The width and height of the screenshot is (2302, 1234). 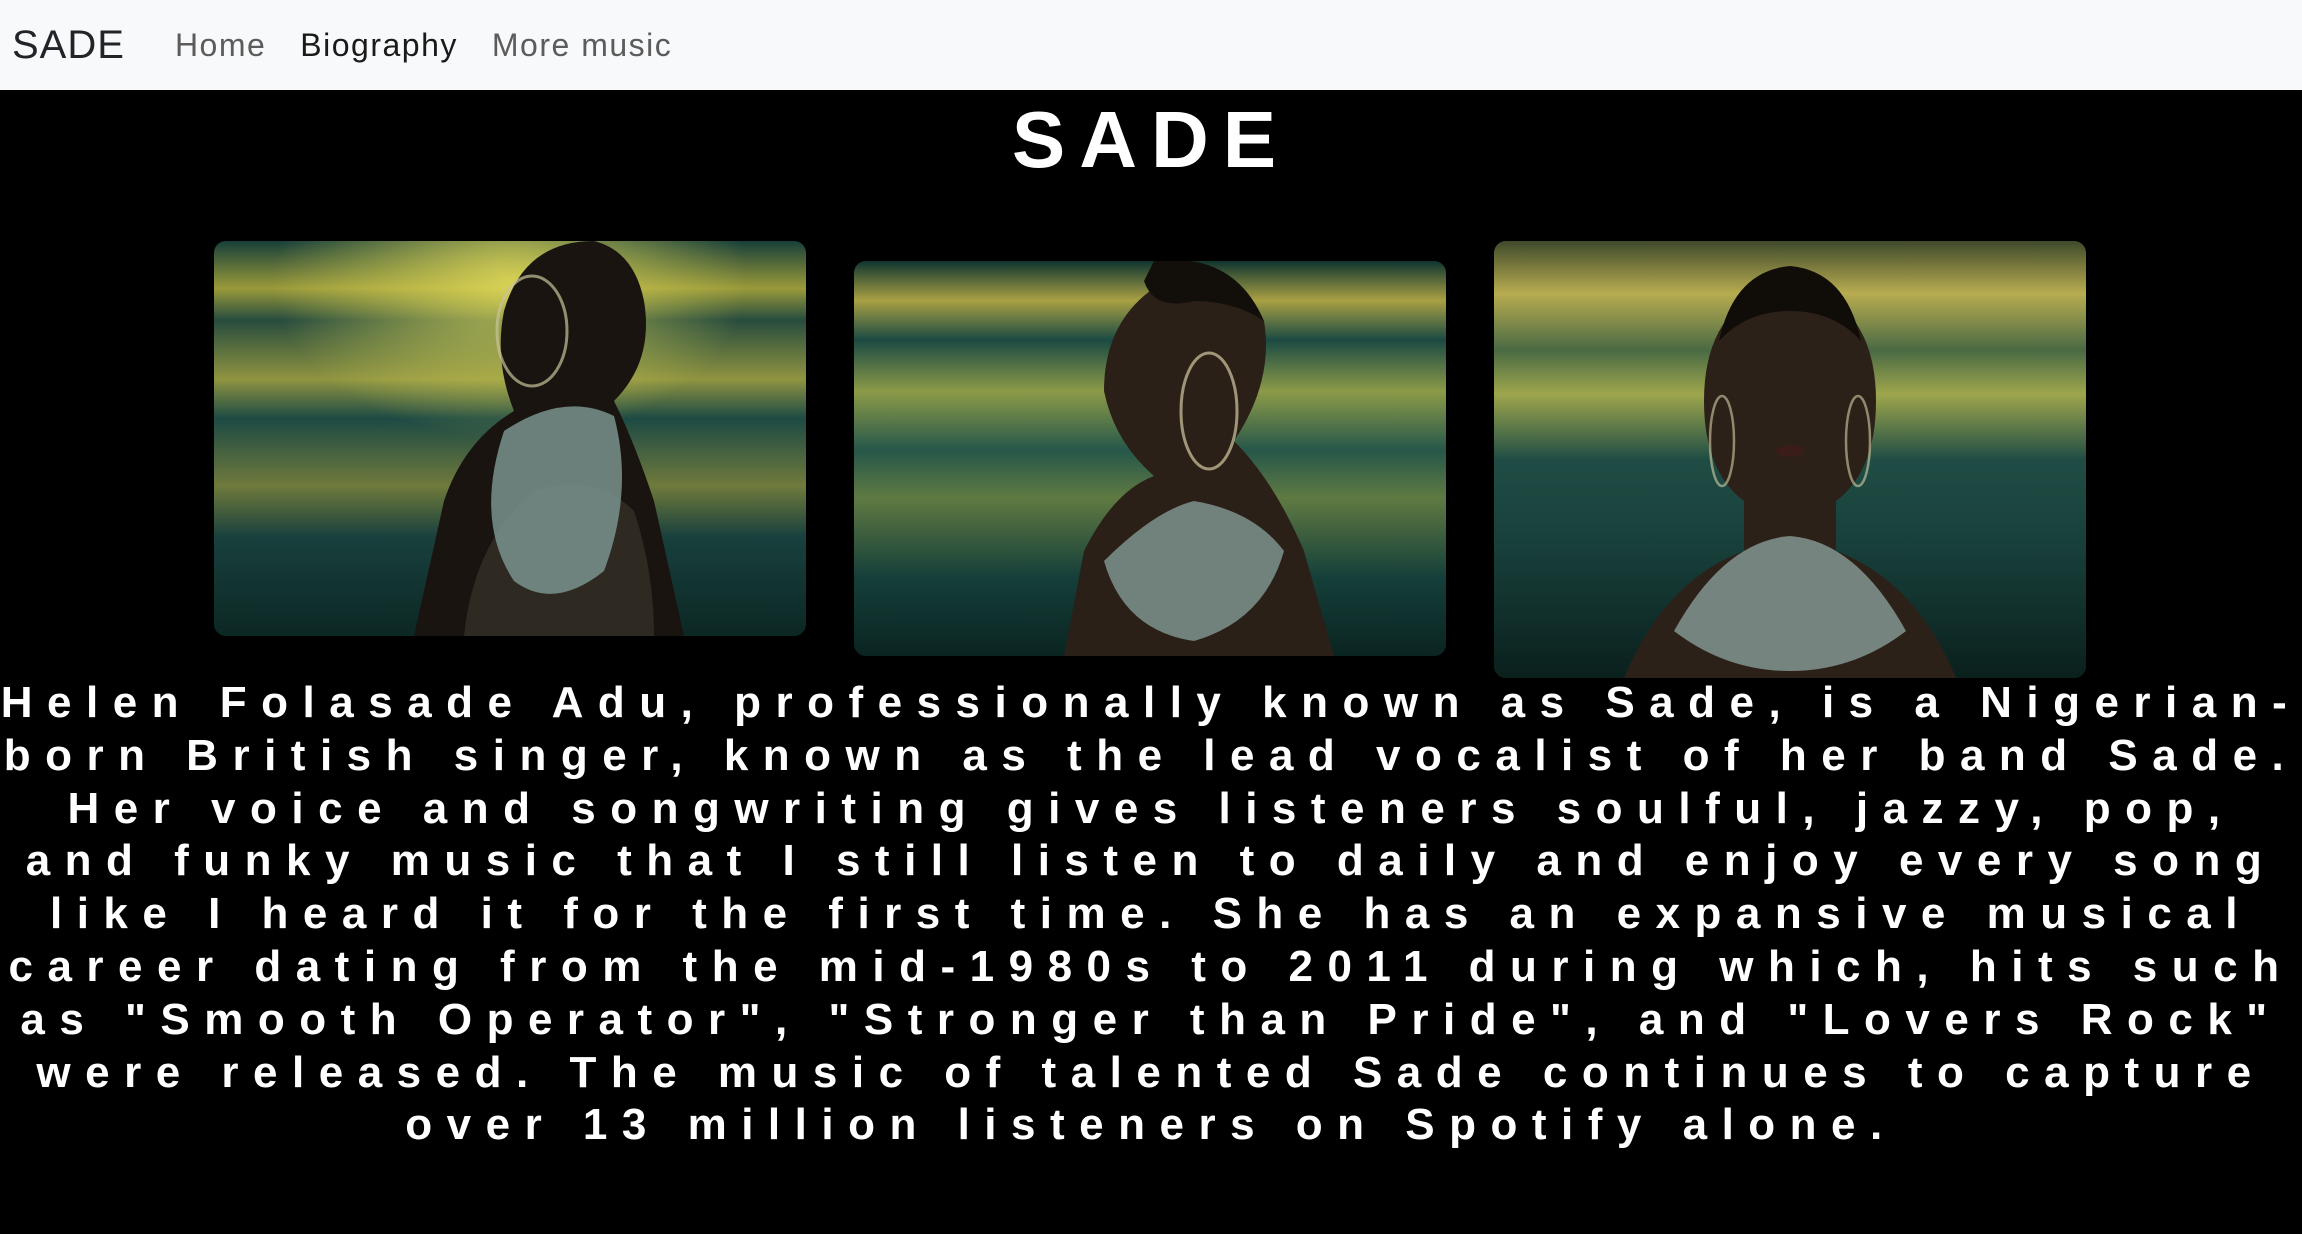 What do you see at coordinates (68, 45) in the screenshot?
I see `navbar-brand: SADE` at bounding box center [68, 45].